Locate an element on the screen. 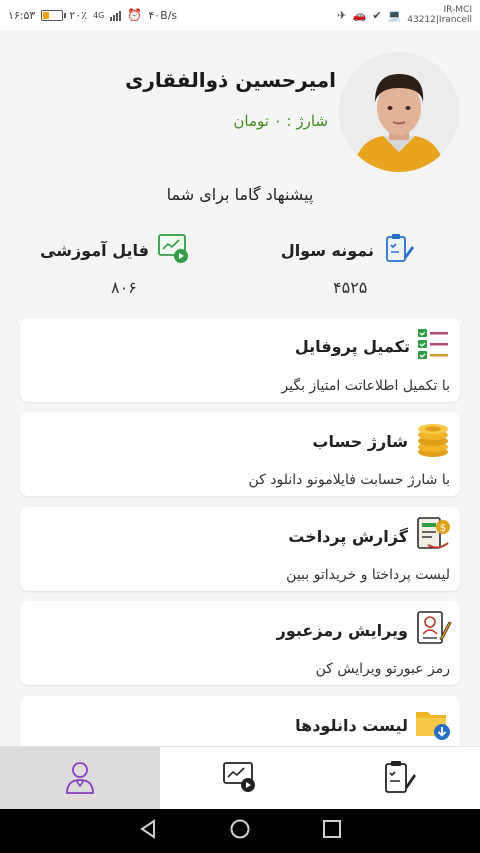 This screenshot has width=480, height=853. stat-lesson-files: فایل آموزشی is located at coordinates (114, 250).